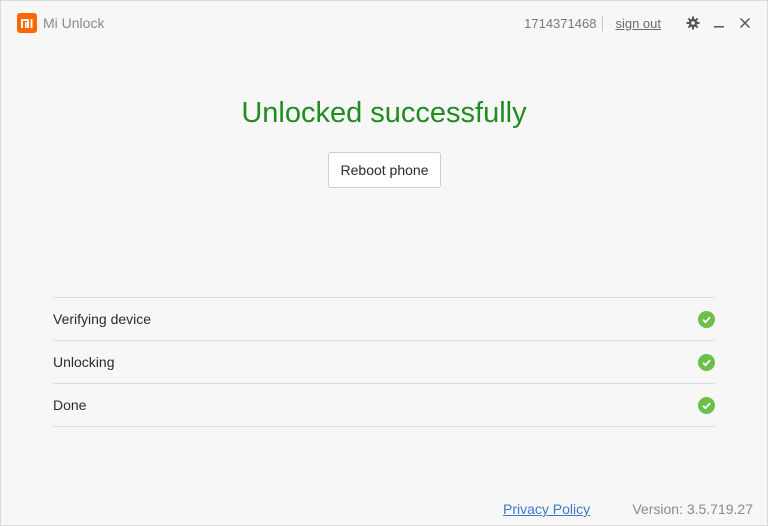  I want to click on step-row: Verifying device, so click(384, 319).